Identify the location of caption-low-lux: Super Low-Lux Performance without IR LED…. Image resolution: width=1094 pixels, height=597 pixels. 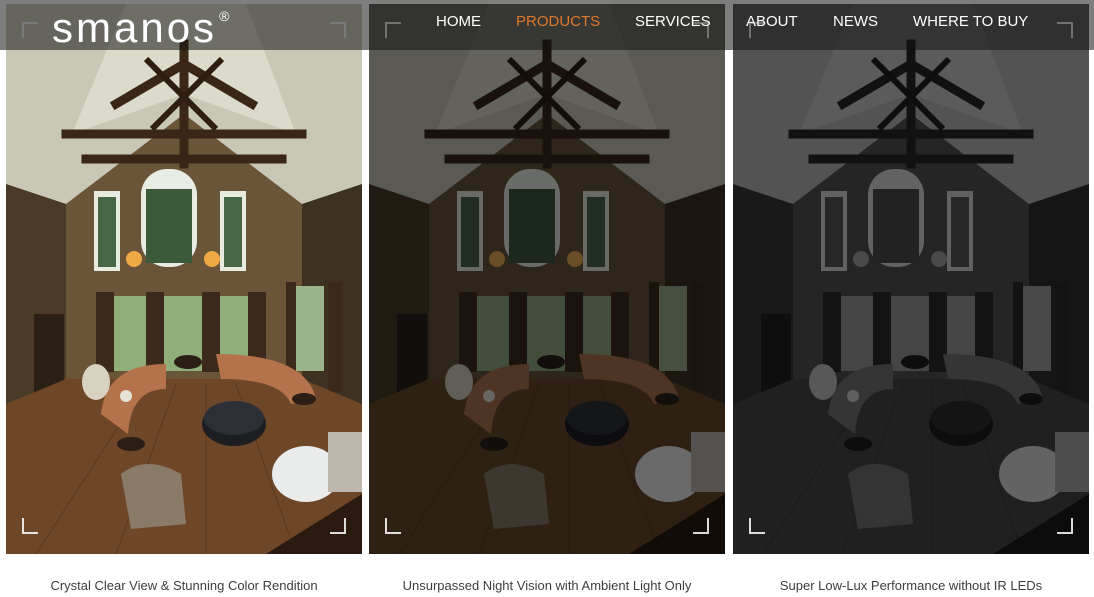
(911, 585).